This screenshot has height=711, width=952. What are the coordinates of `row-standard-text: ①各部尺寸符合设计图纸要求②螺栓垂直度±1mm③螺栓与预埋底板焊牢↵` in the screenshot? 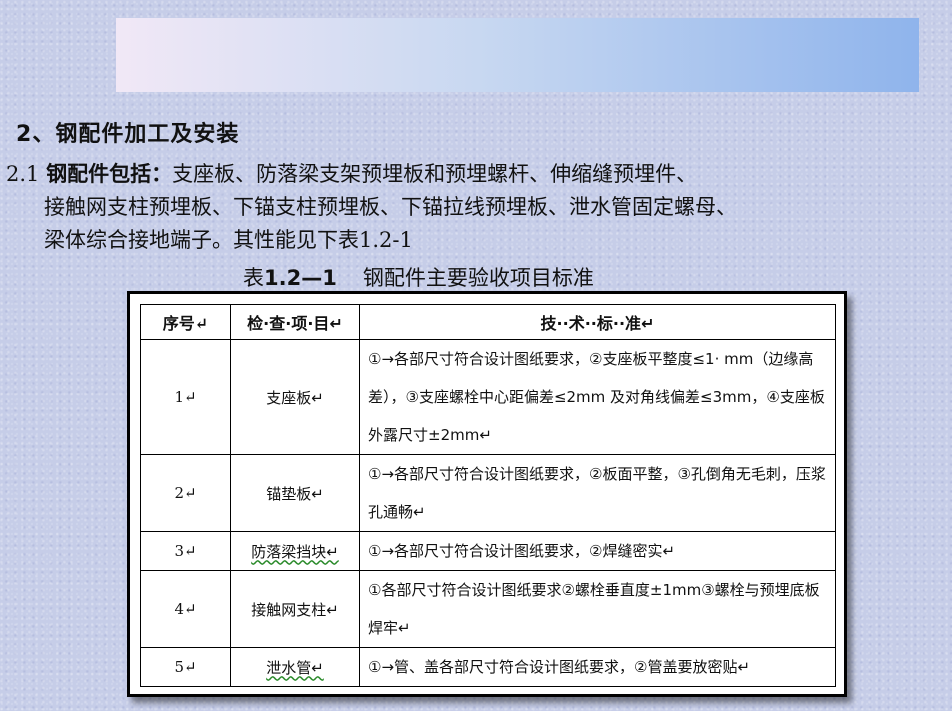 It's located at (594, 609).